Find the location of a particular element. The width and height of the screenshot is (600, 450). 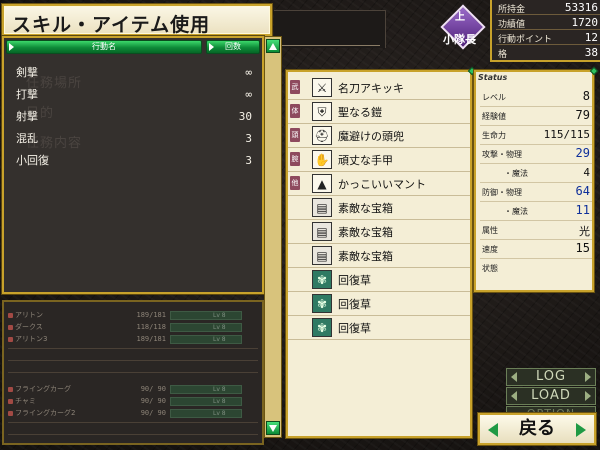

skill-count: ∞ is located at coordinates (248, 72).